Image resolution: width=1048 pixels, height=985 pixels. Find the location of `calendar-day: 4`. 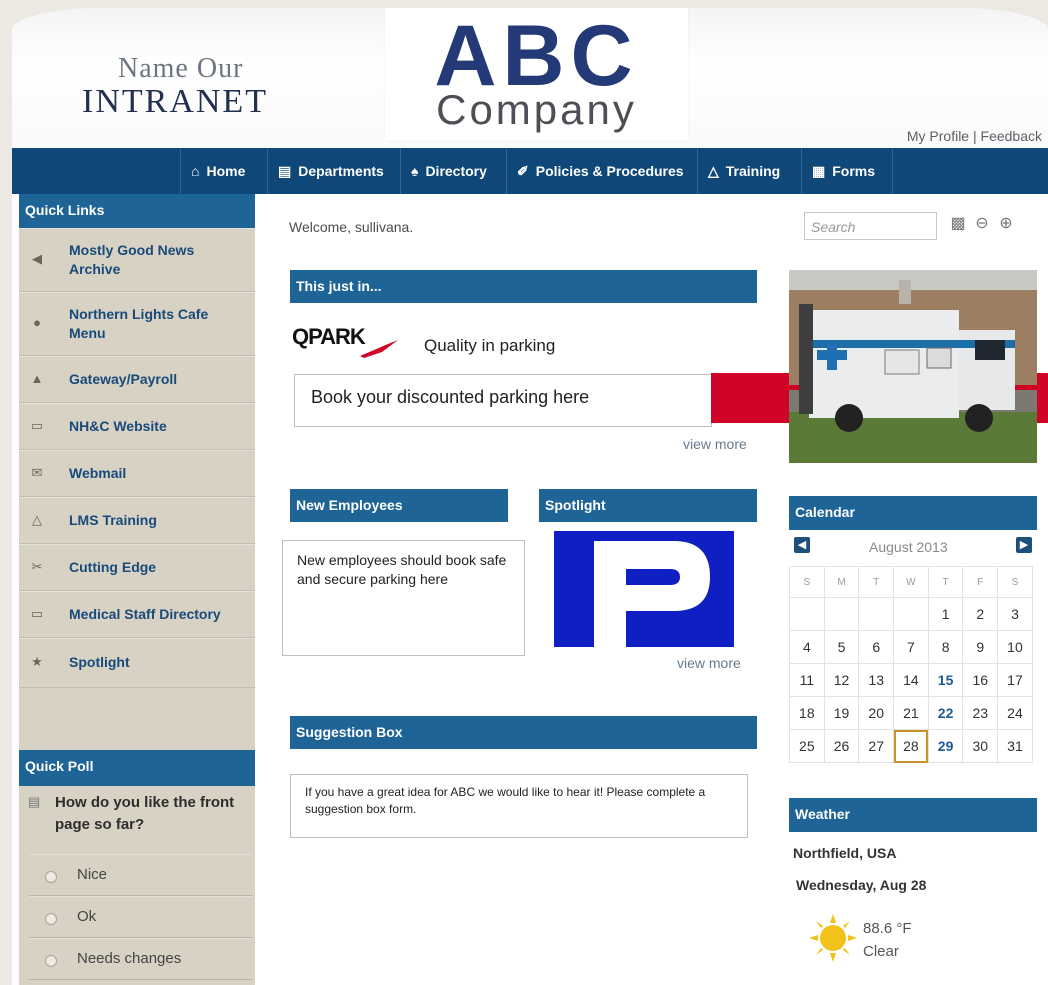

calendar-day: 4 is located at coordinates (807, 647).